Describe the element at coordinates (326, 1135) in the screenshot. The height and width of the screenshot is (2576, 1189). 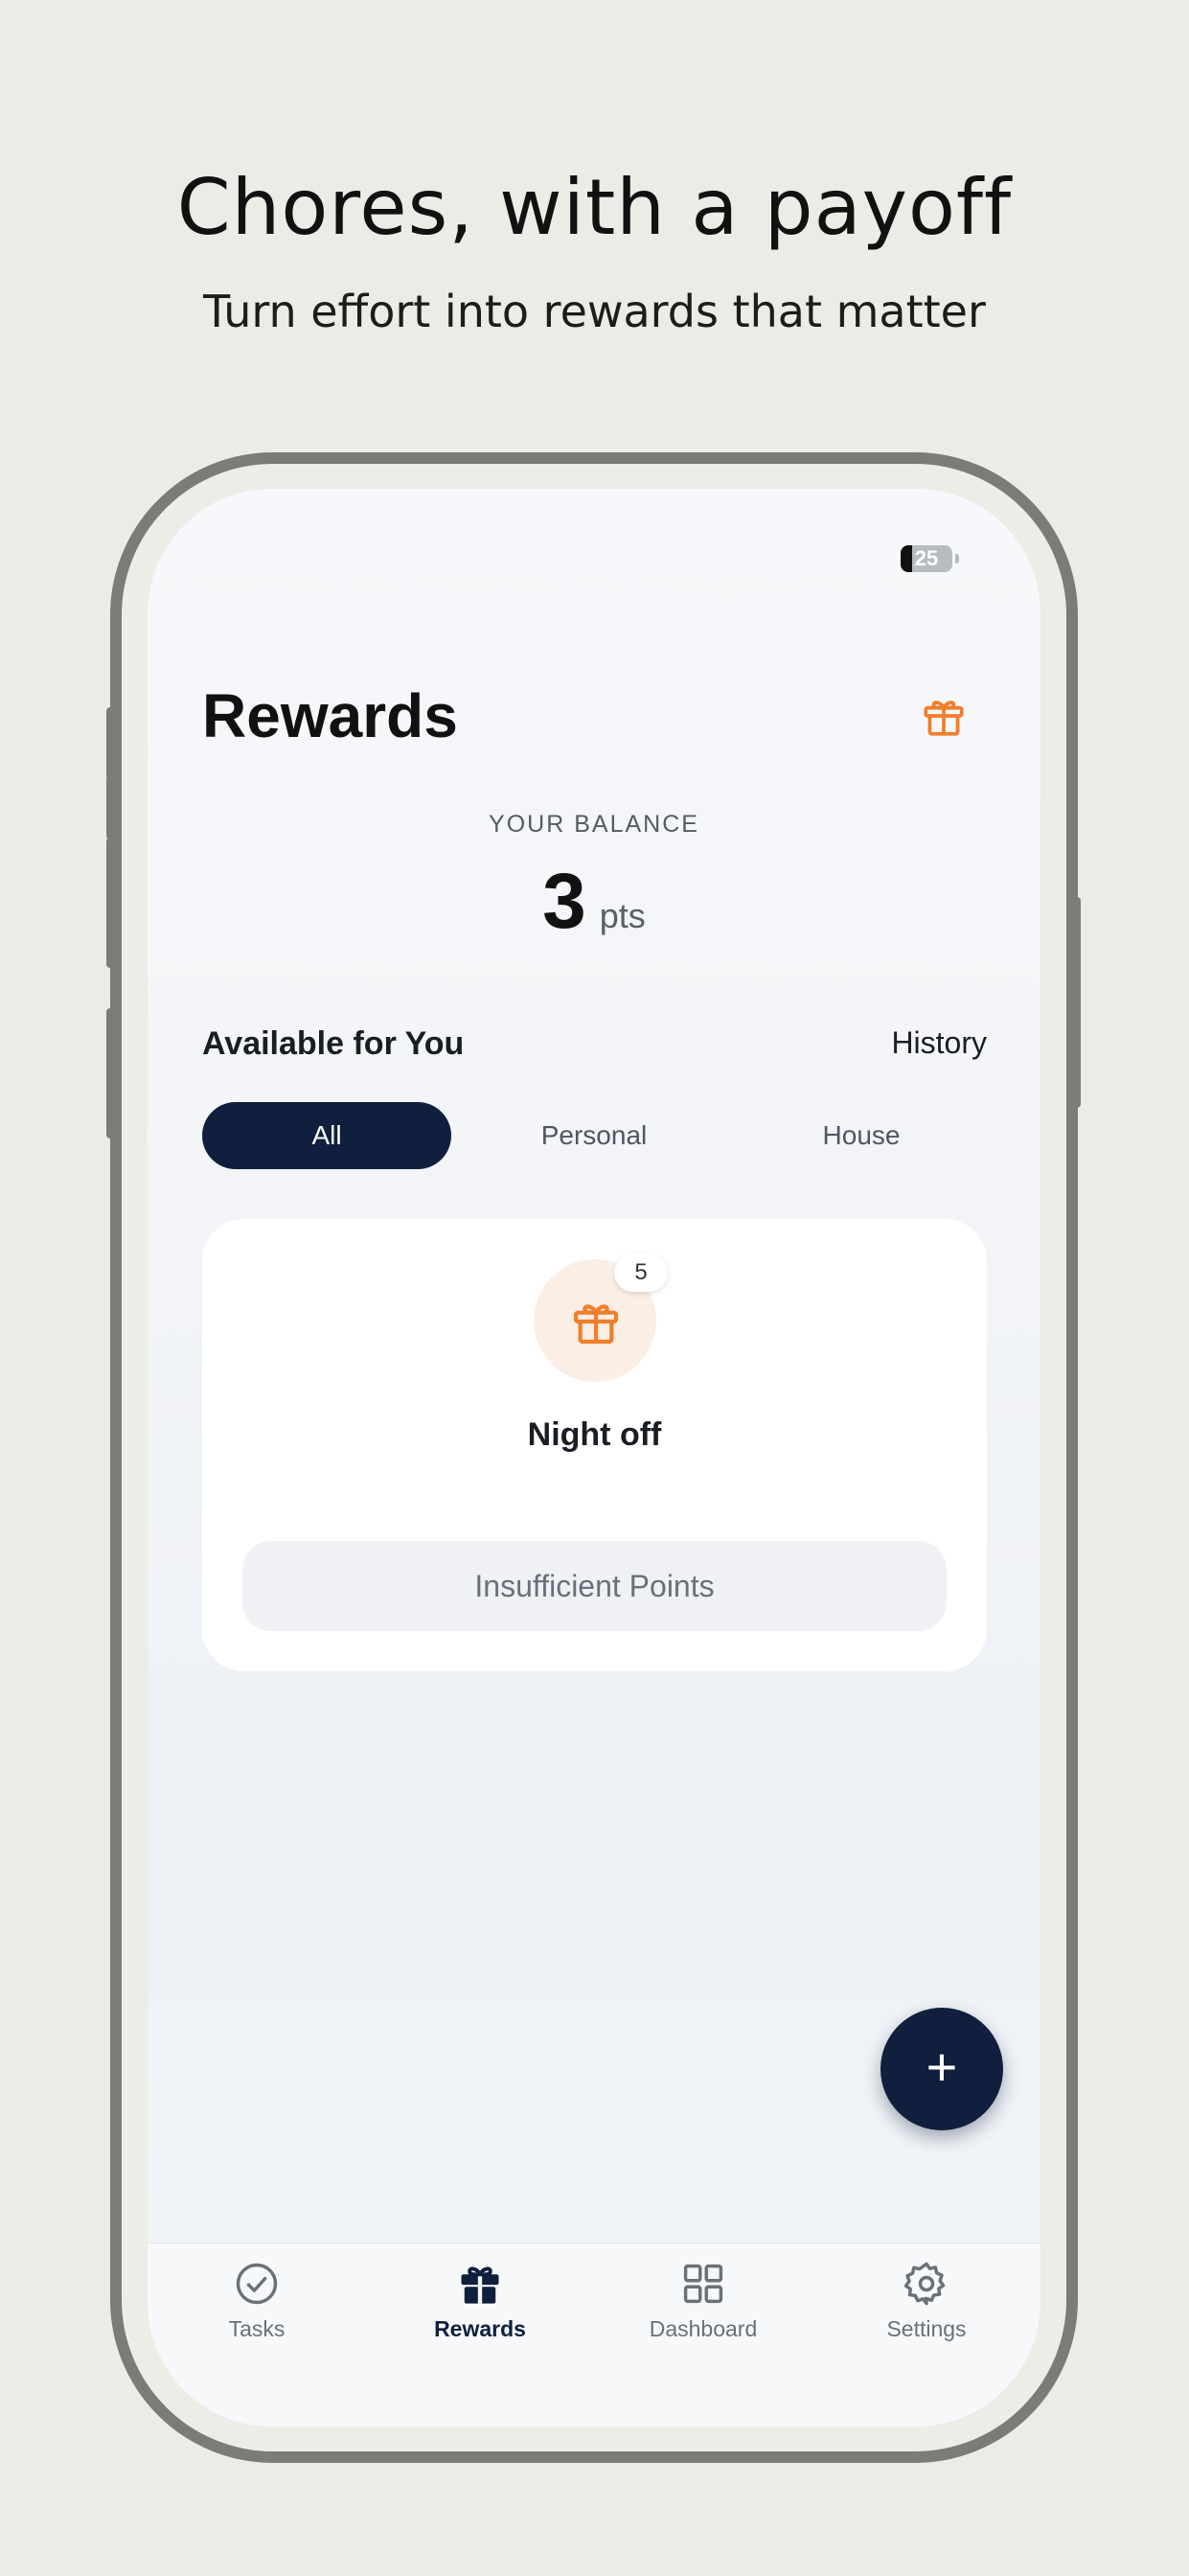
I see `tab-all: All` at that location.